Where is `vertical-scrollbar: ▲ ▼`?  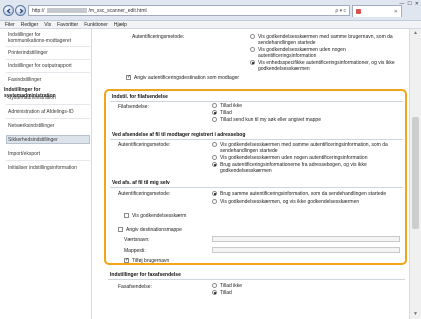
vertical-scrollbar: ▲ ▼ is located at coordinates (415, 174).